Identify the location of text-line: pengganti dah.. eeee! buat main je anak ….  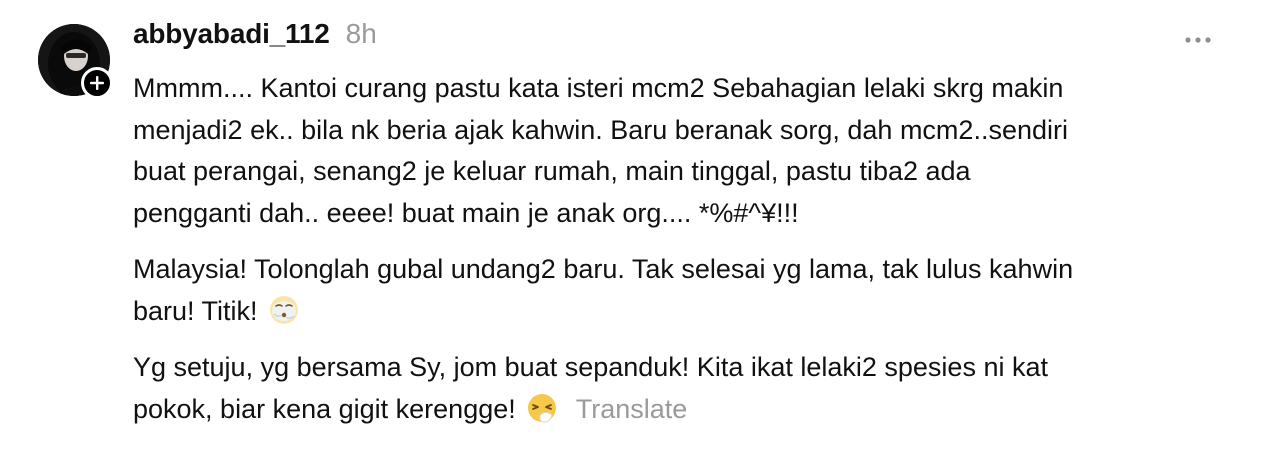
(466, 212).